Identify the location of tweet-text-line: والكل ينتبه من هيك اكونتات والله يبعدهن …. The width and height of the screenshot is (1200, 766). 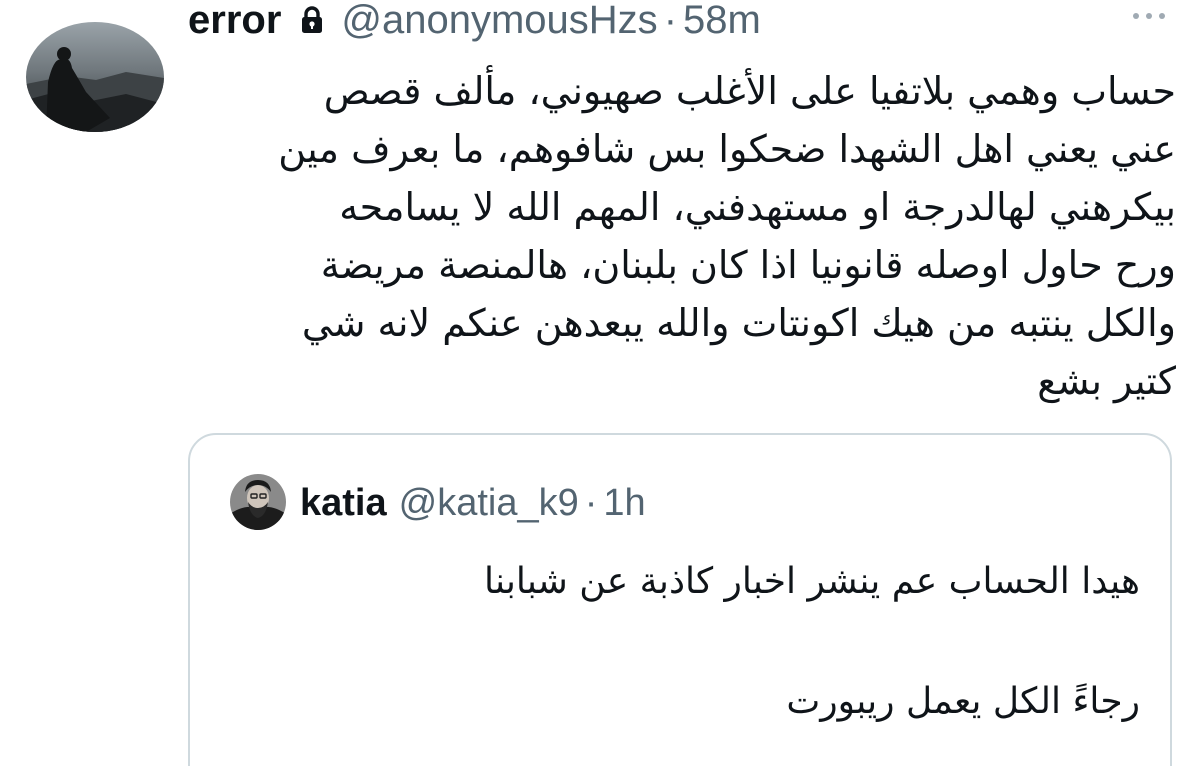
(738, 323).